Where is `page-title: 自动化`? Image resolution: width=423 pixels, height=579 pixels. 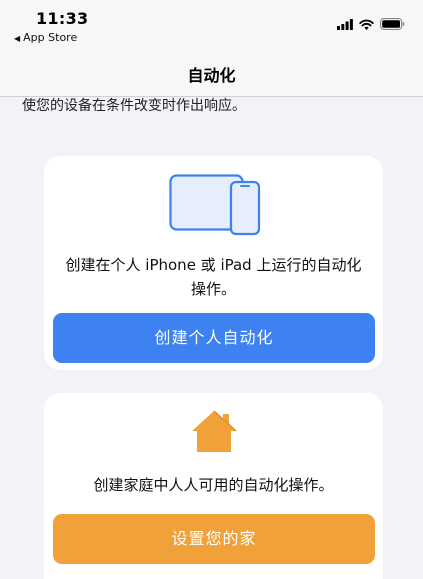 page-title: 自动化 is located at coordinates (211, 75).